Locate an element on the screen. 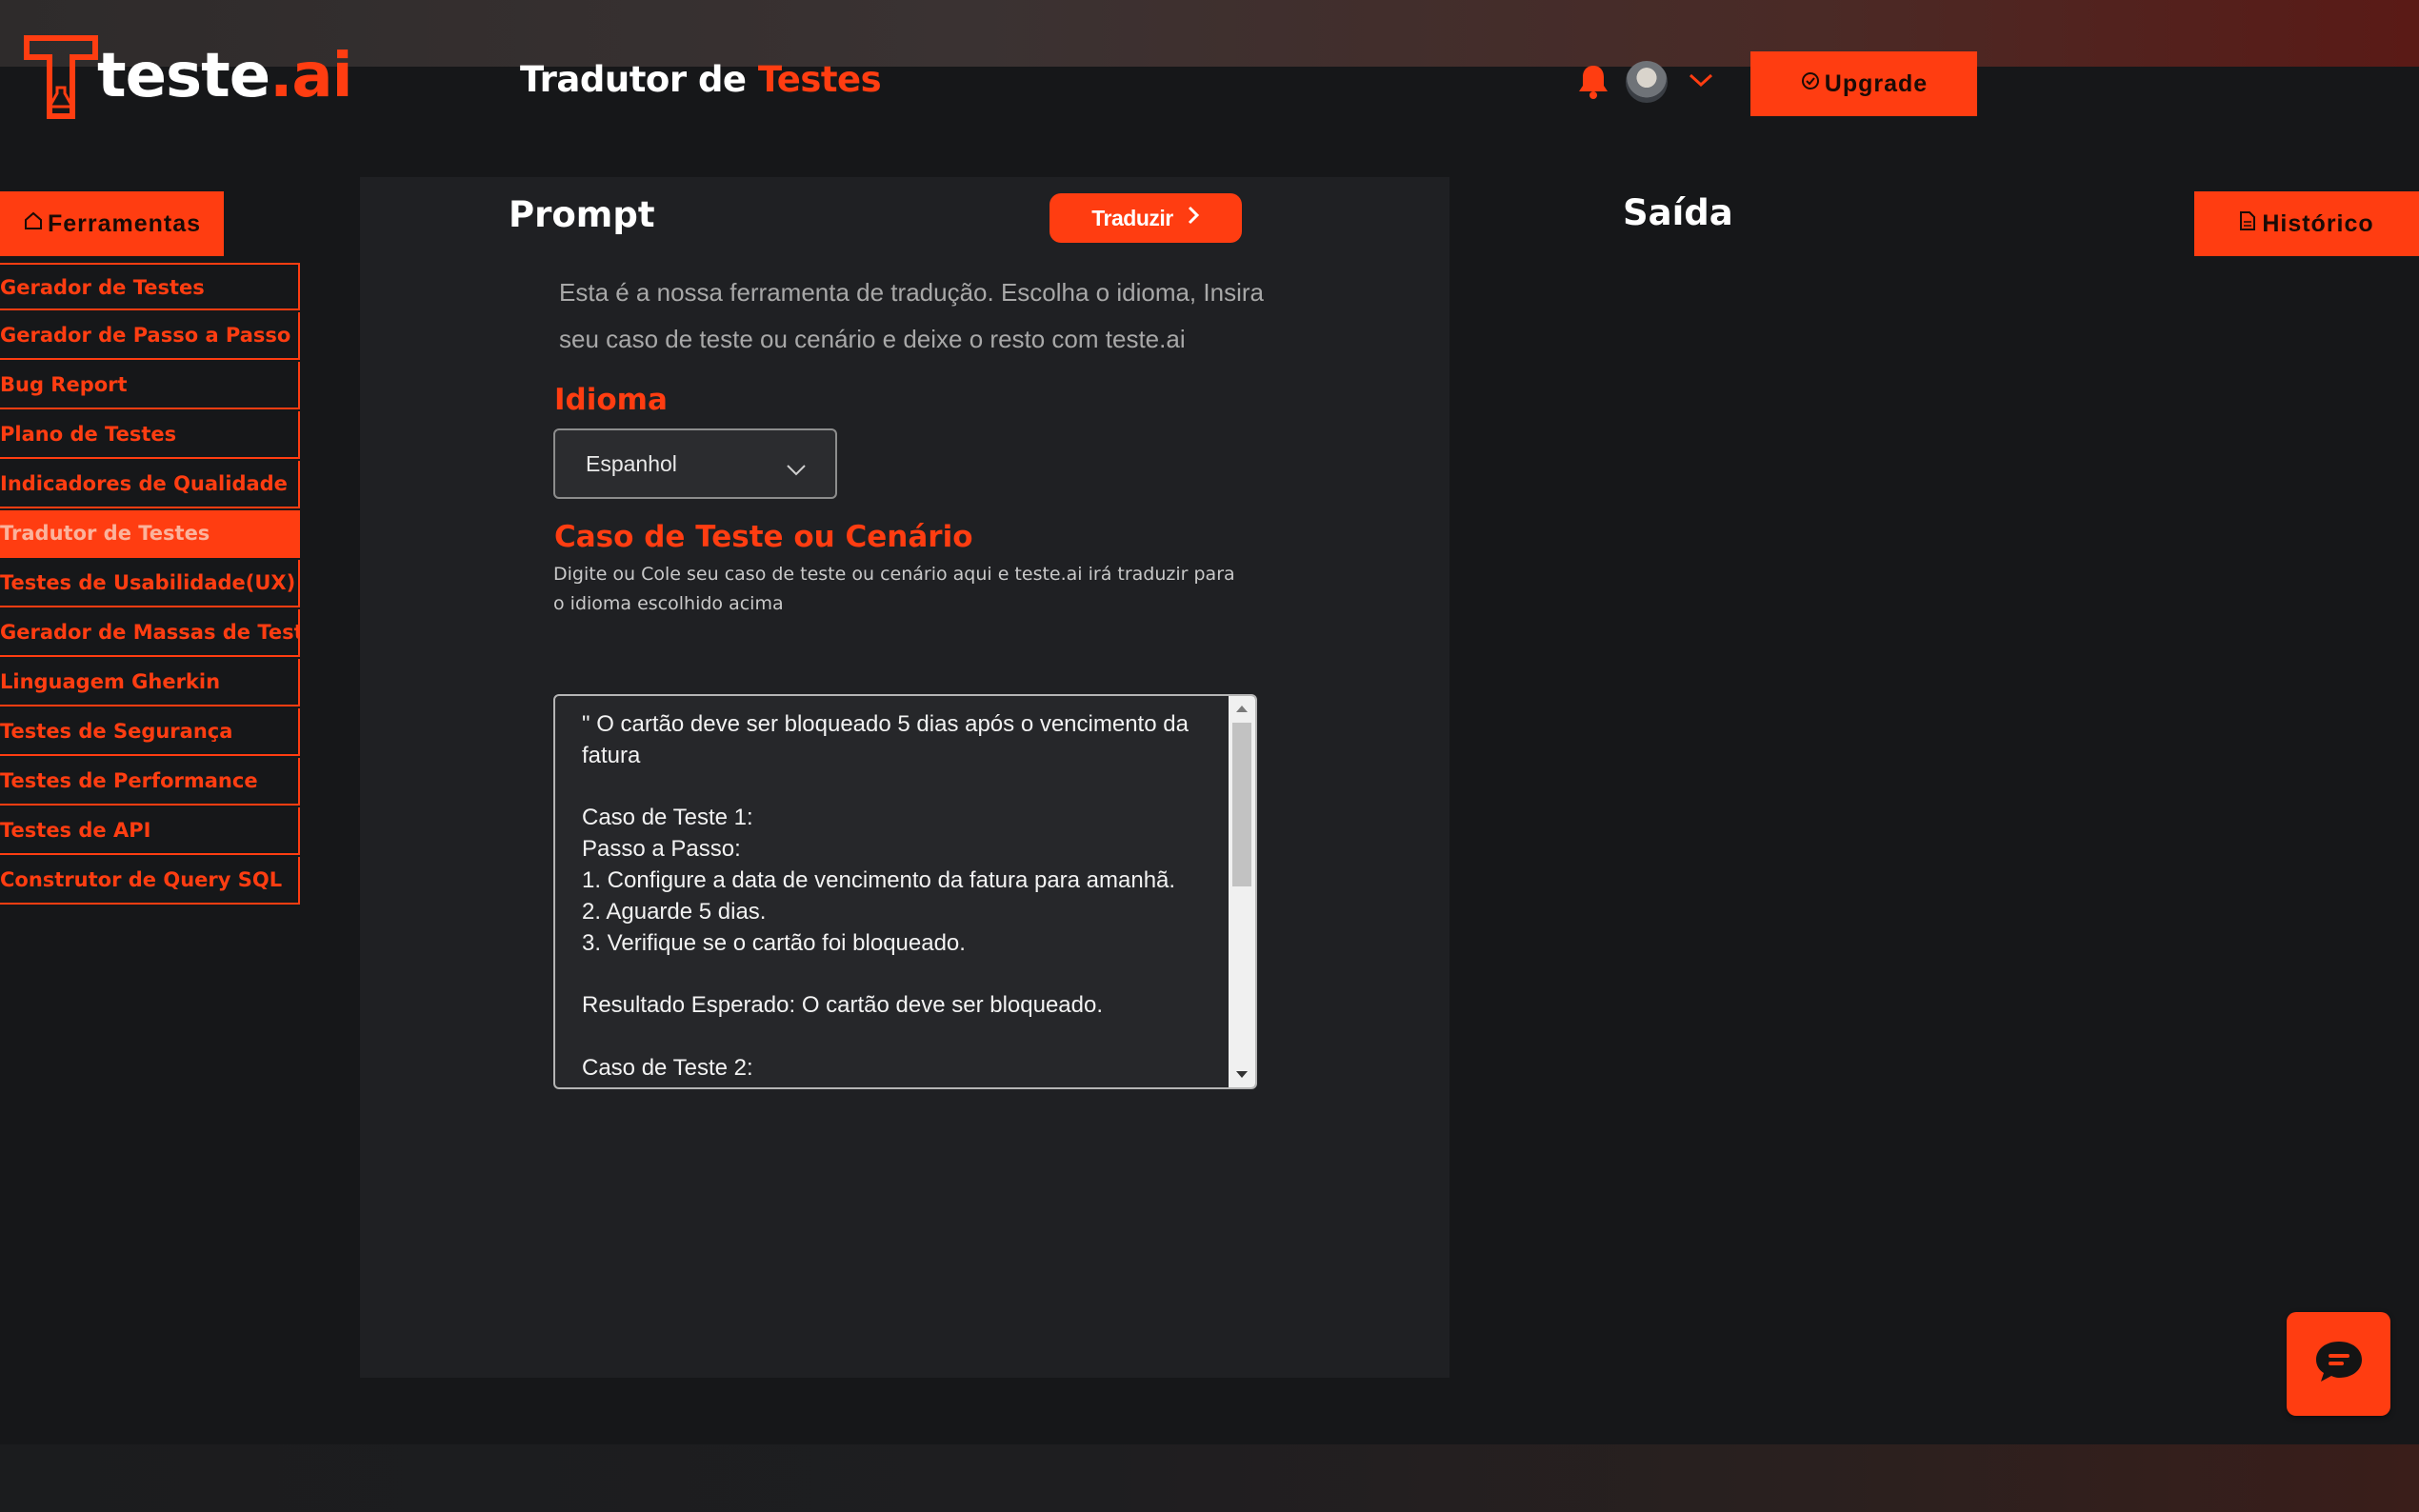 Image resolution: width=2419 pixels, height=1512 pixels. language-label: Idioma is located at coordinates (611, 400).